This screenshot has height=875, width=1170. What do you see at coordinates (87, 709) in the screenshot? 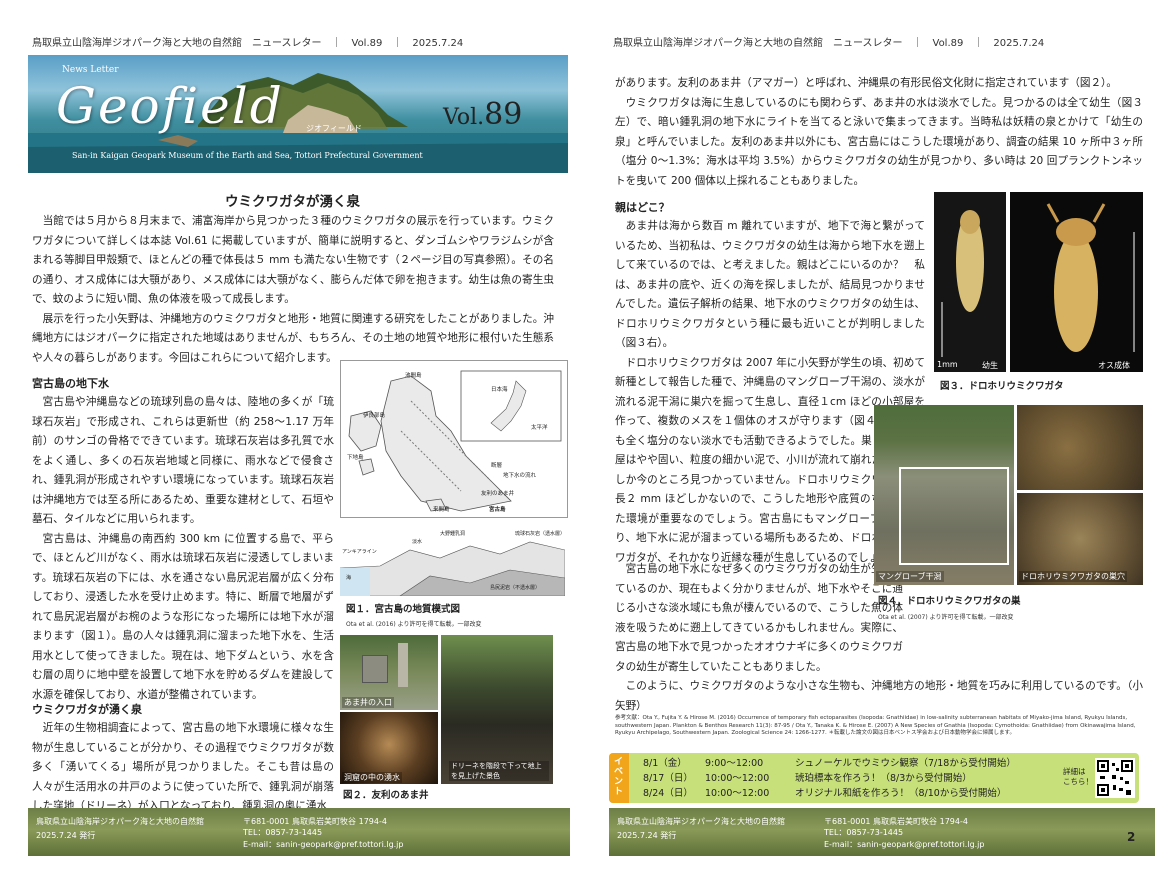
I see `section-heading: ウミクワガタが湧く泉` at bounding box center [87, 709].